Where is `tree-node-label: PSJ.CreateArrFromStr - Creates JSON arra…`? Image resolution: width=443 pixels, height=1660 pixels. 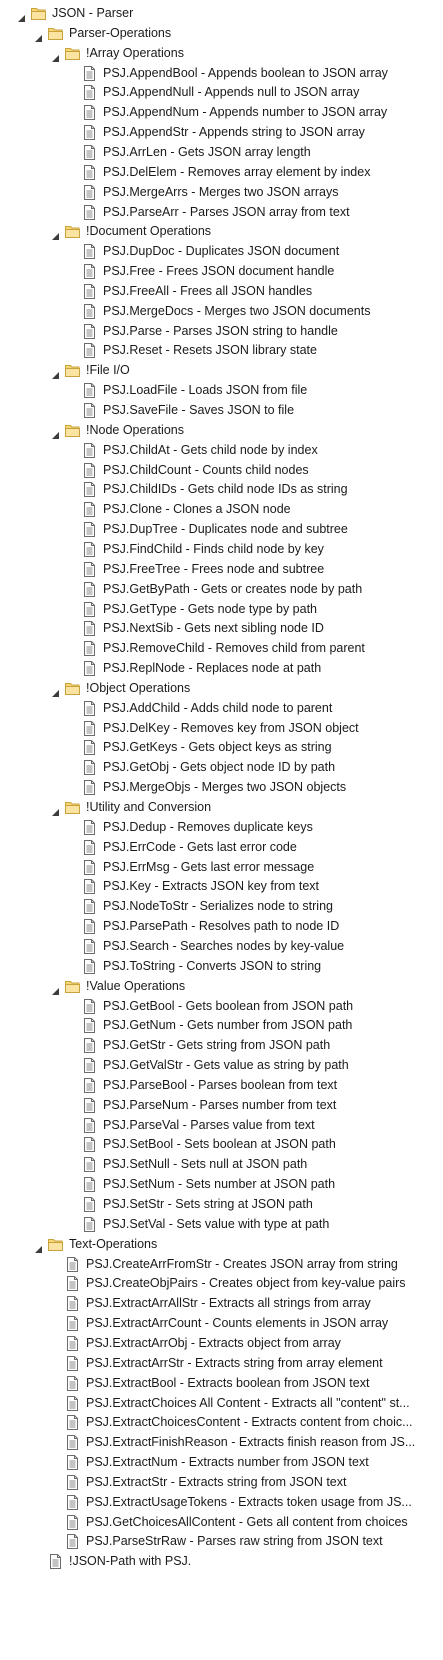 tree-node-label: PSJ.CreateArrFromStr - Creates JSON arra… is located at coordinates (242, 1263).